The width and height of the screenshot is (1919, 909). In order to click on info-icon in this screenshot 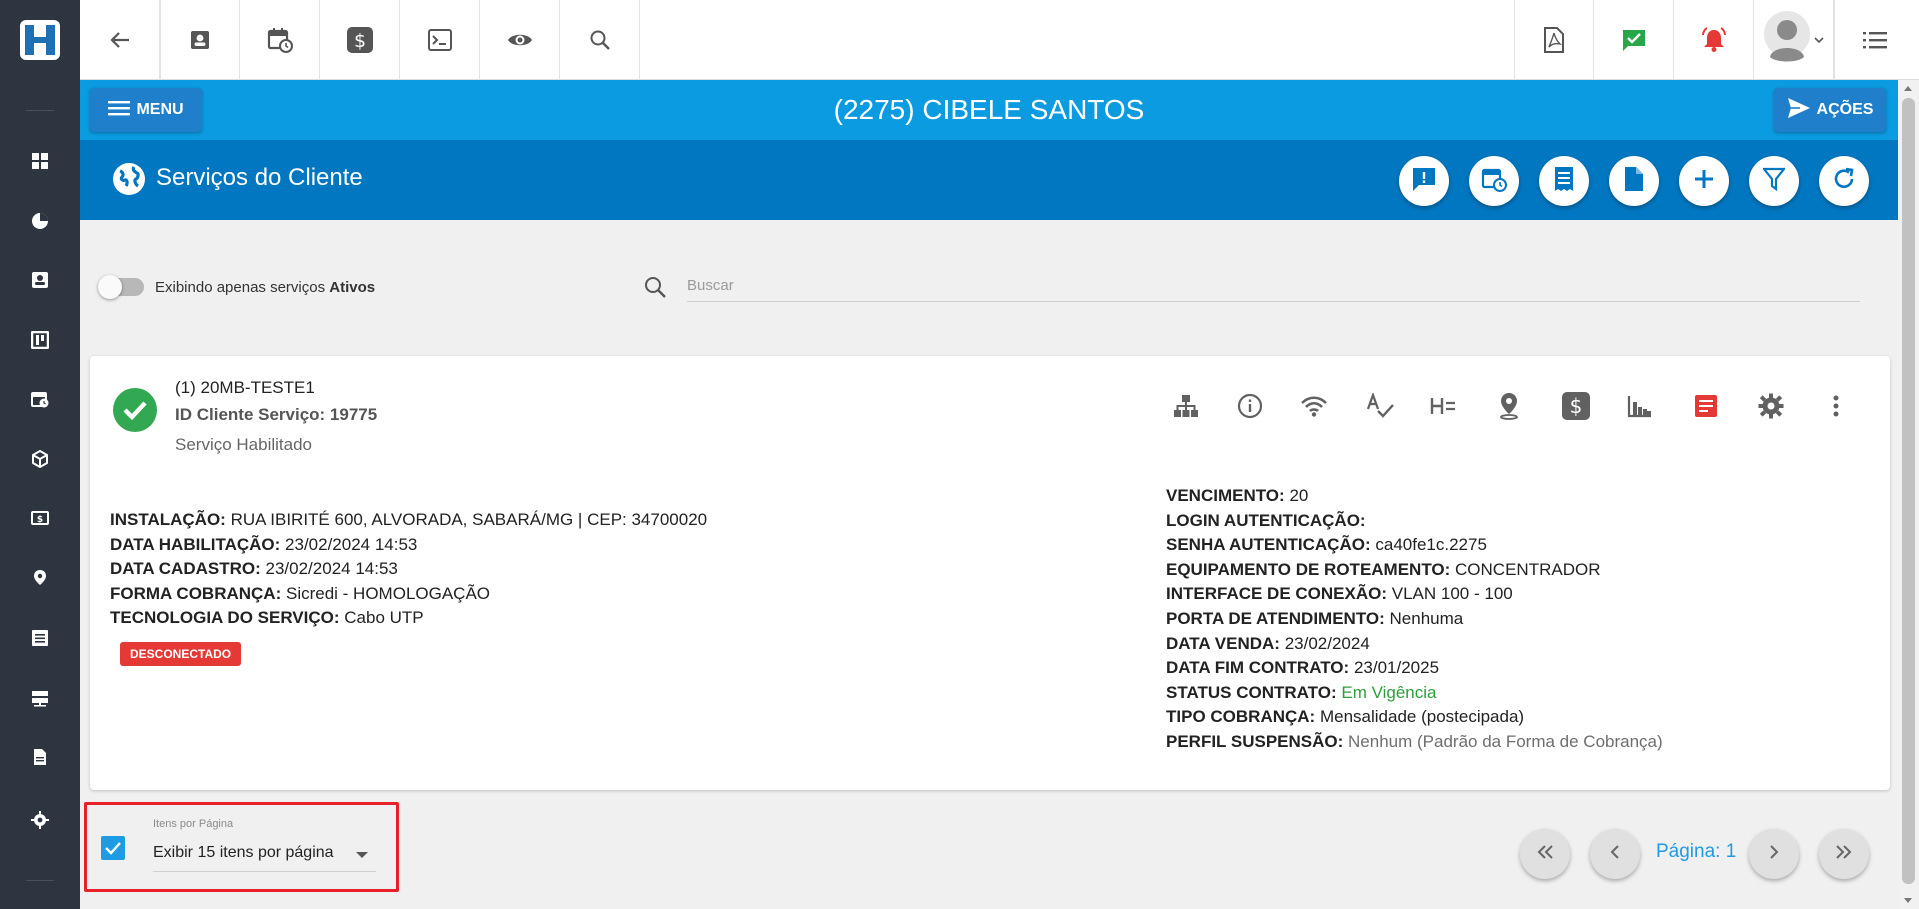, I will do `click(1250, 406)`.